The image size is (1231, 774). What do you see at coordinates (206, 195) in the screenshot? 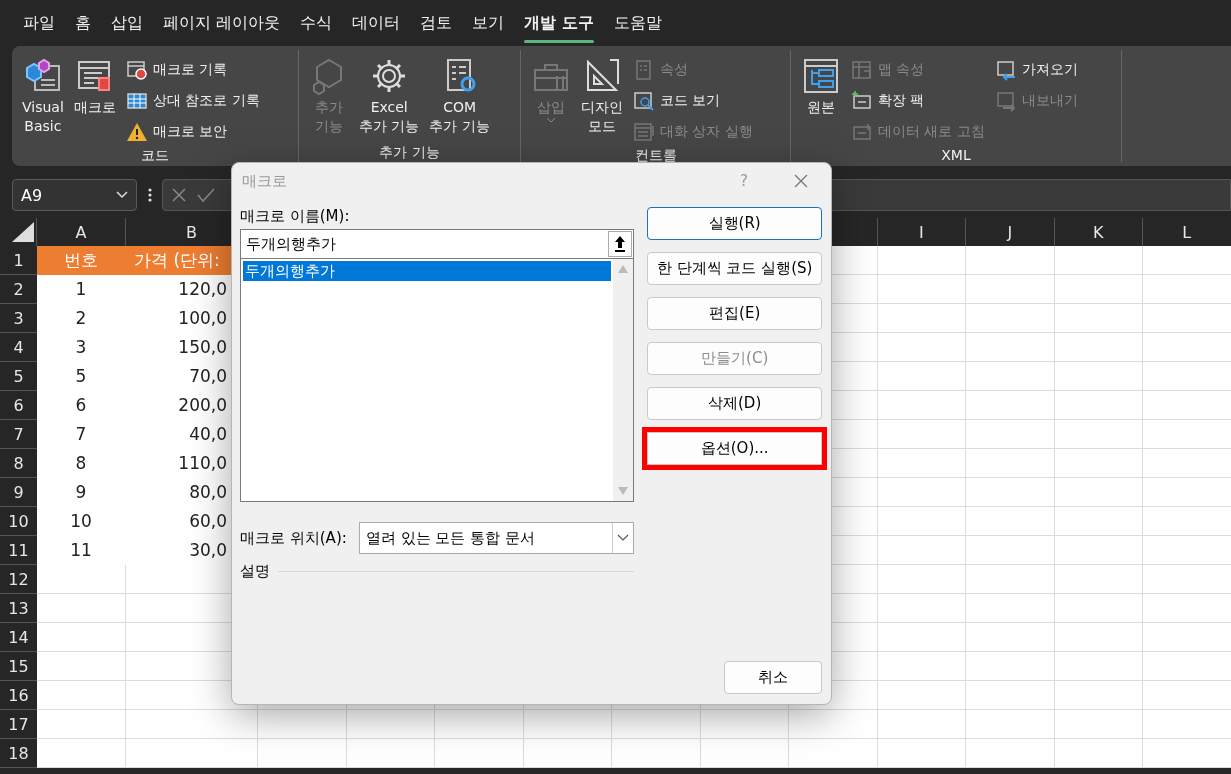
I see `check-icon` at bounding box center [206, 195].